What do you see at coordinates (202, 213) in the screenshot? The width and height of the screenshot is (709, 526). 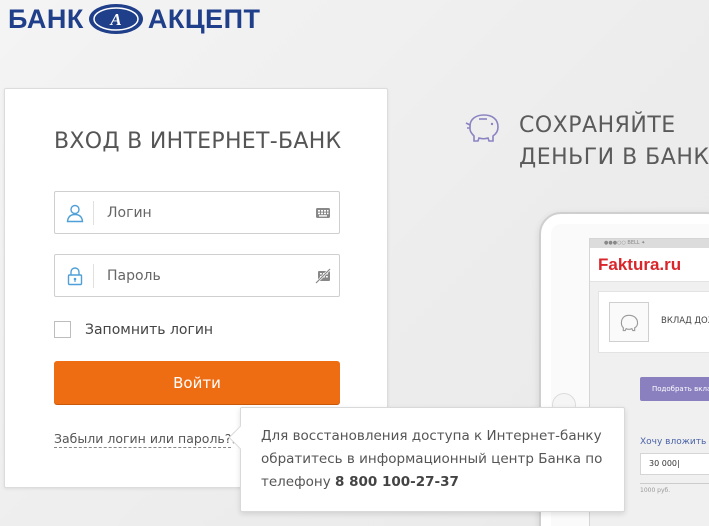 I see `login-input` at bounding box center [202, 213].